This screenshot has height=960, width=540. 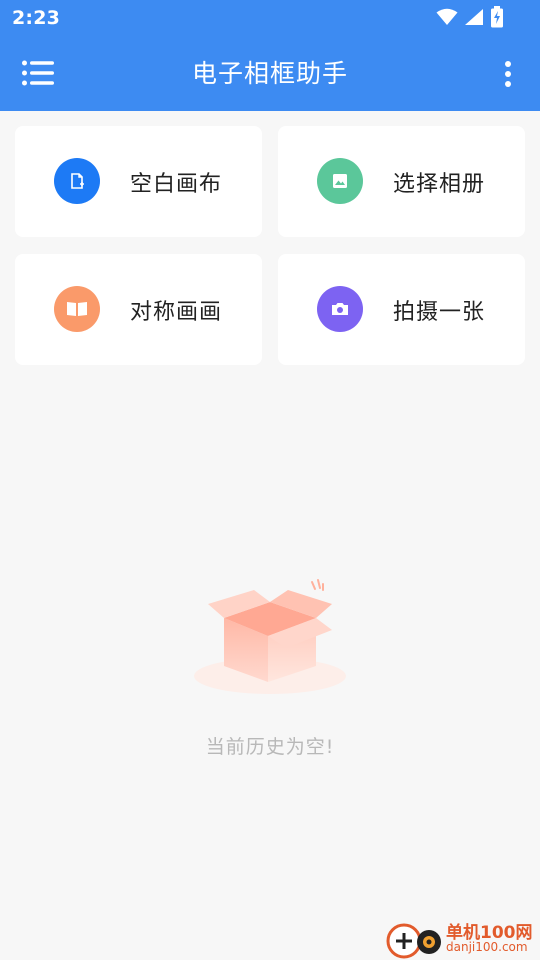 I want to click on empty-box-illustration, so click(x=270, y=638).